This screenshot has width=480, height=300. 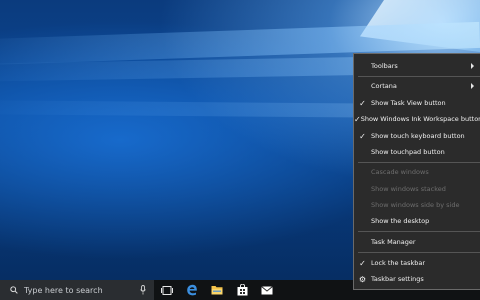 I want to click on task-view-icon, so click(x=167, y=290).